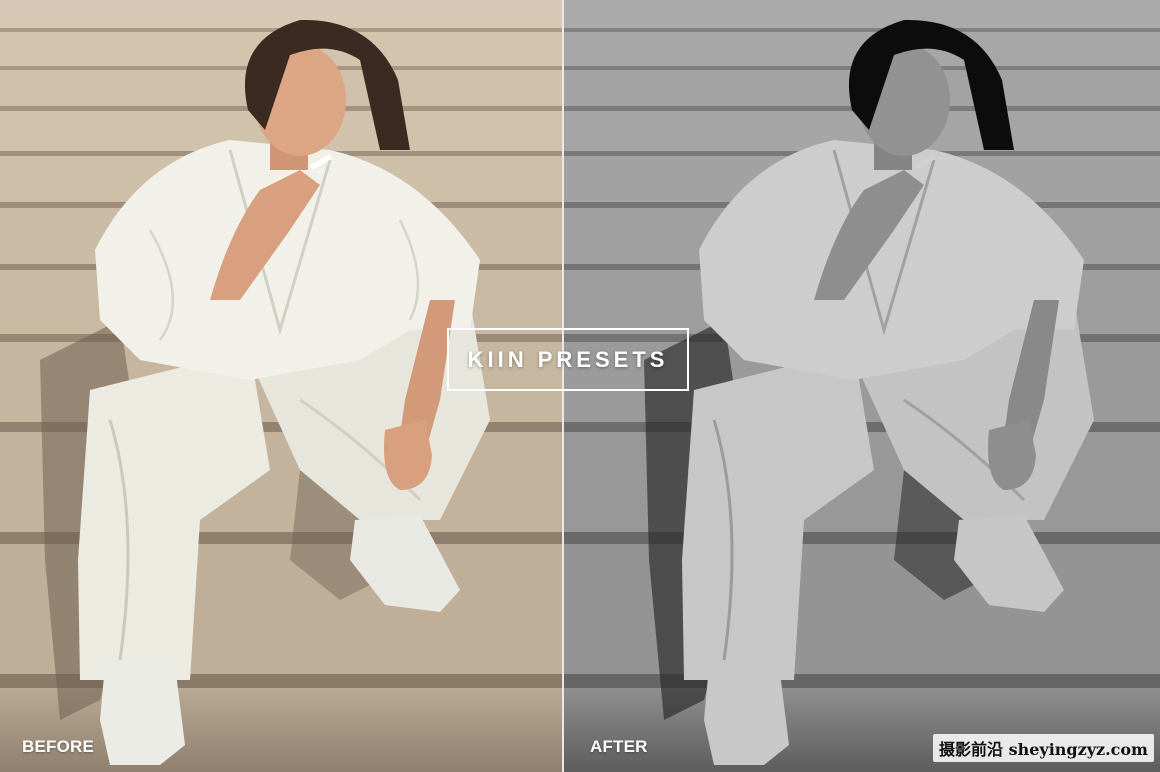 Image resolution: width=1160 pixels, height=772 pixels. I want to click on before-label: BEFORE, so click(58, 746).